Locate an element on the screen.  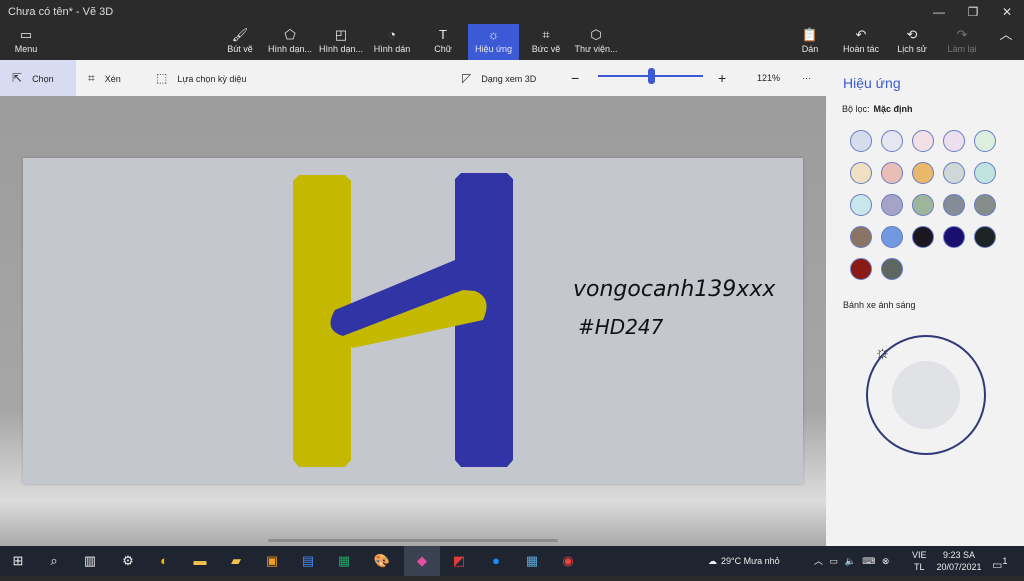
tool-text: T Chữ is located at coordinates (443, 42).